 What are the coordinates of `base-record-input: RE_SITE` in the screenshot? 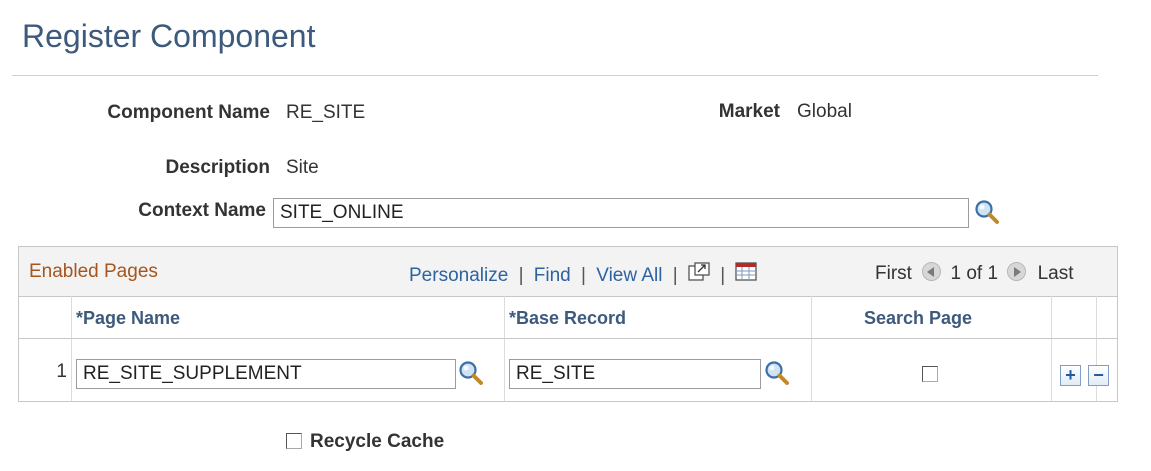 It's located at (635, 374).